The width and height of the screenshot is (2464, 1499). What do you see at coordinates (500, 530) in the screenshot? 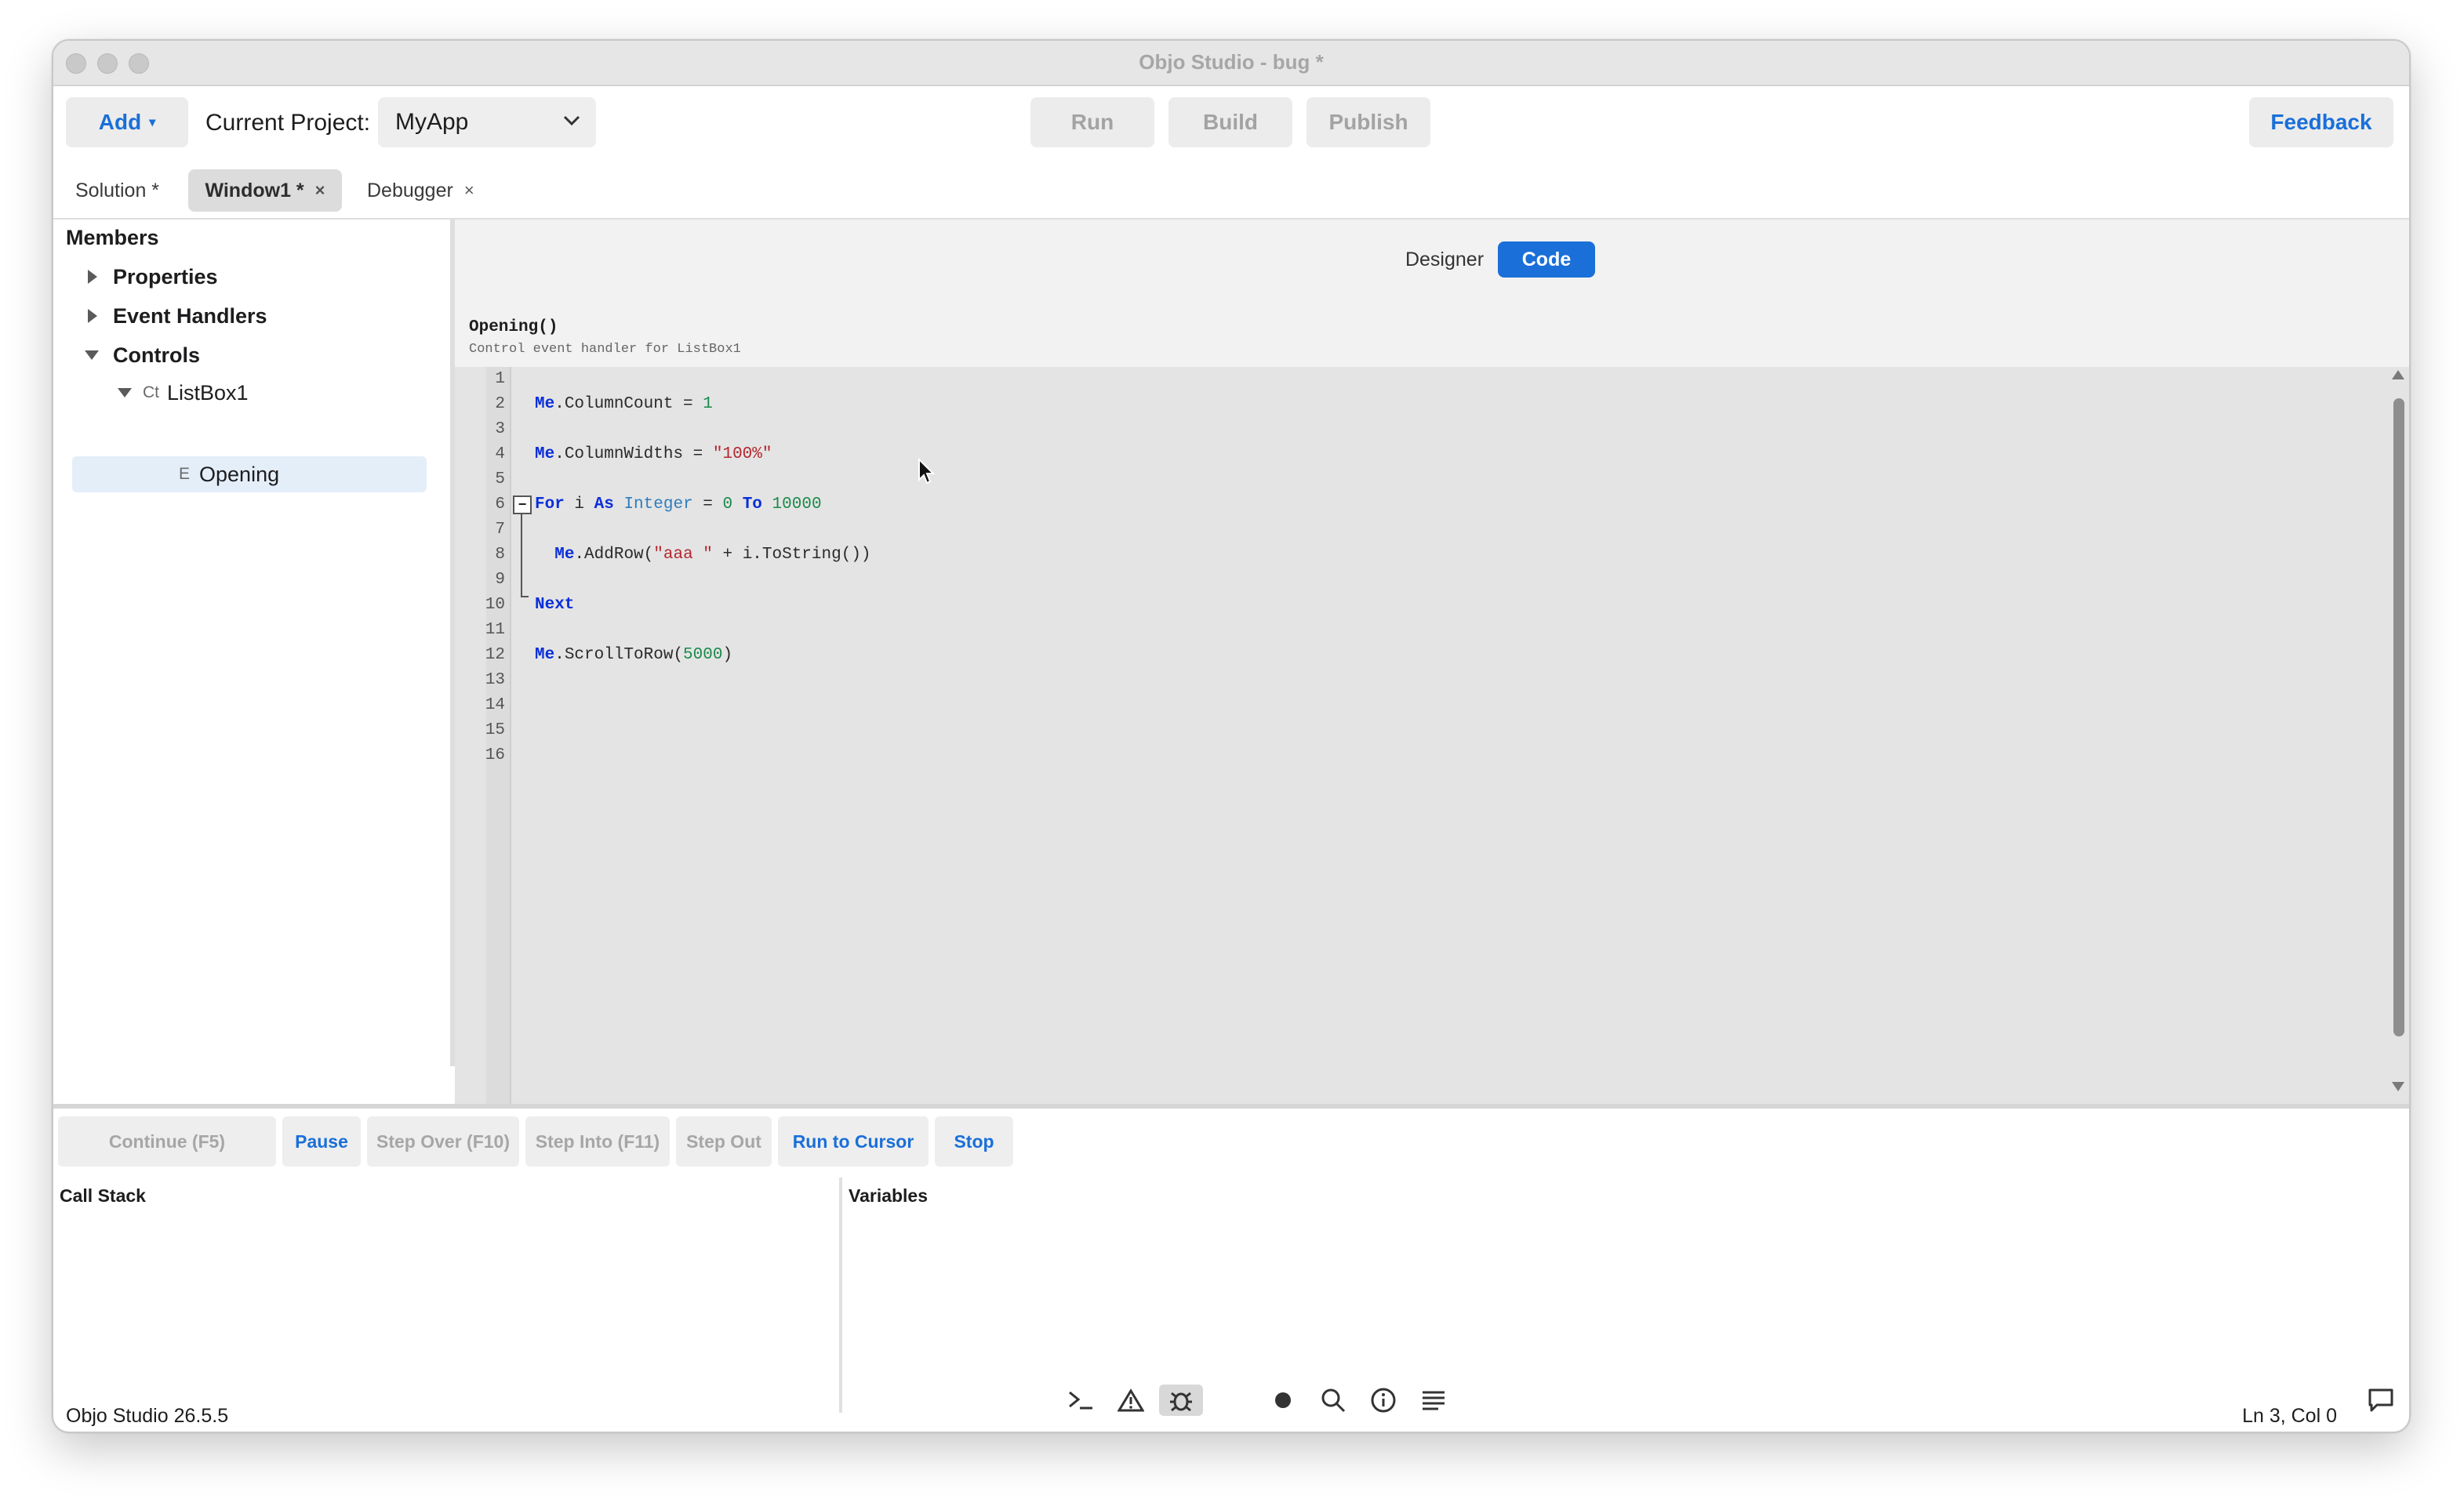
I see `line-number: 7` at bounding box center [500, 530].